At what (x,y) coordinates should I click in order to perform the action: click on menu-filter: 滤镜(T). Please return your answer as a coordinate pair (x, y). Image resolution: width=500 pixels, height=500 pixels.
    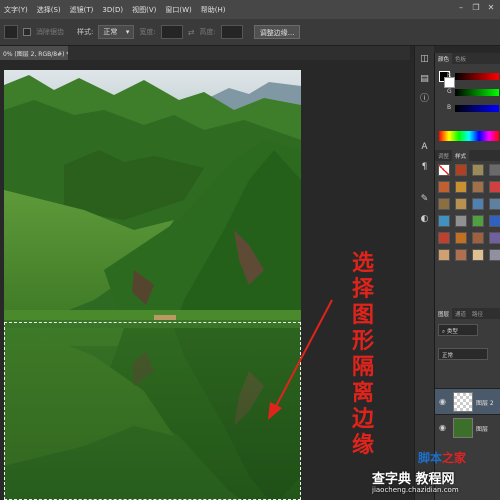
    Looking at the image, I should click on (82, 10).